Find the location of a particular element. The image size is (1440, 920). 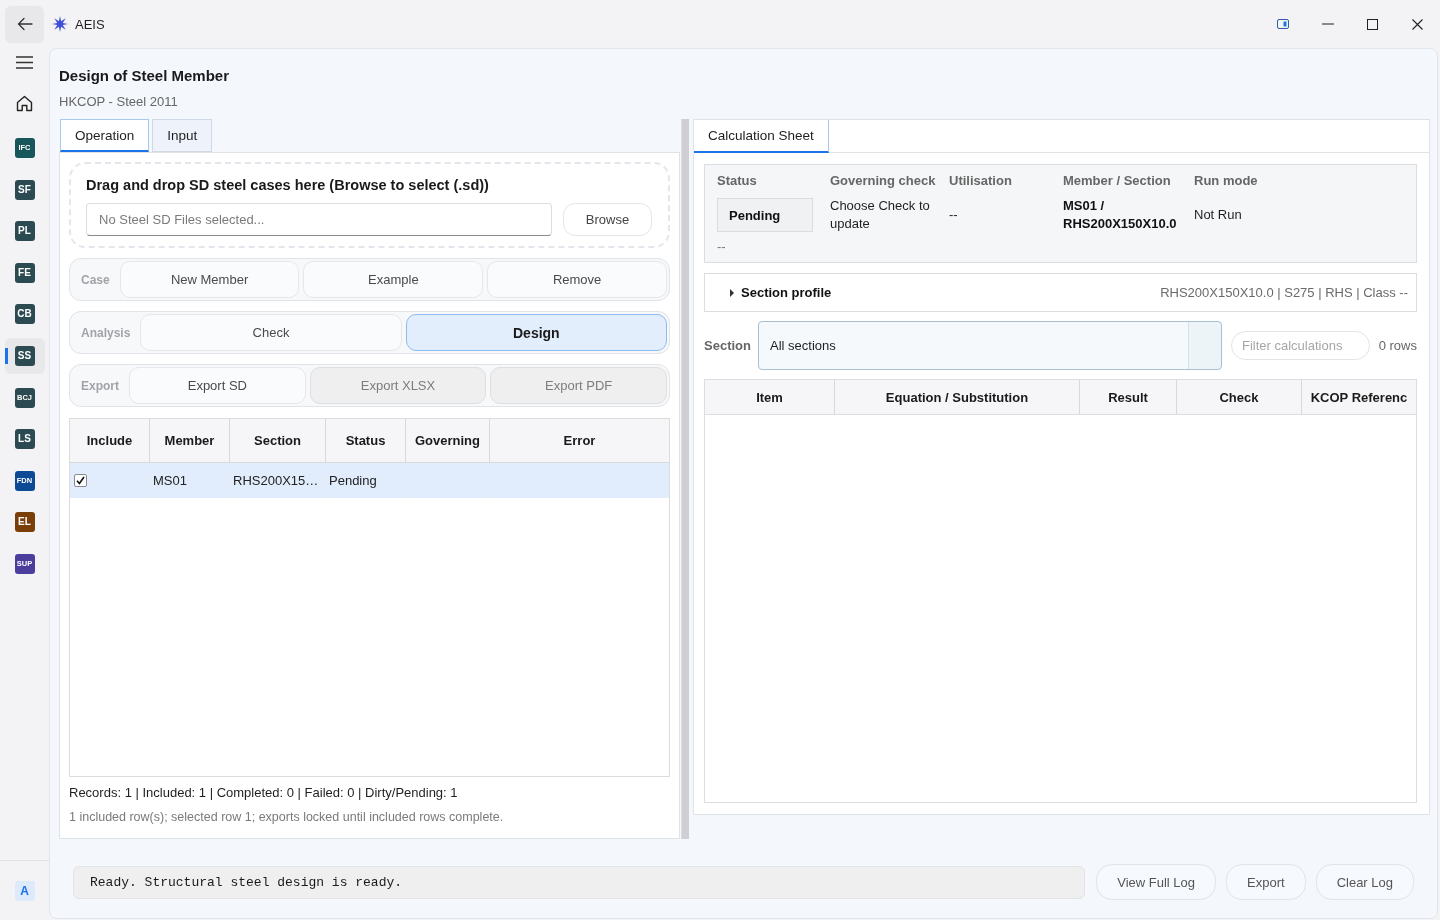

column-header: Section is located at coordinates (278, 440).